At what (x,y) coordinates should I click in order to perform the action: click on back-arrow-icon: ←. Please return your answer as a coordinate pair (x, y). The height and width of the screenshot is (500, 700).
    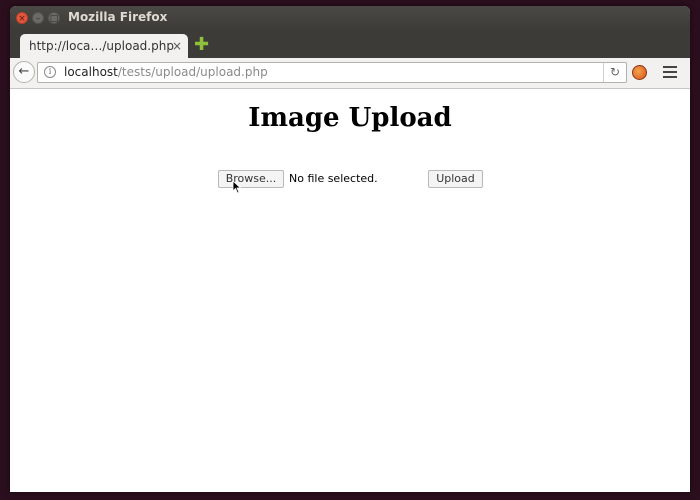
    Looking at the image, I should click on (24, 71).